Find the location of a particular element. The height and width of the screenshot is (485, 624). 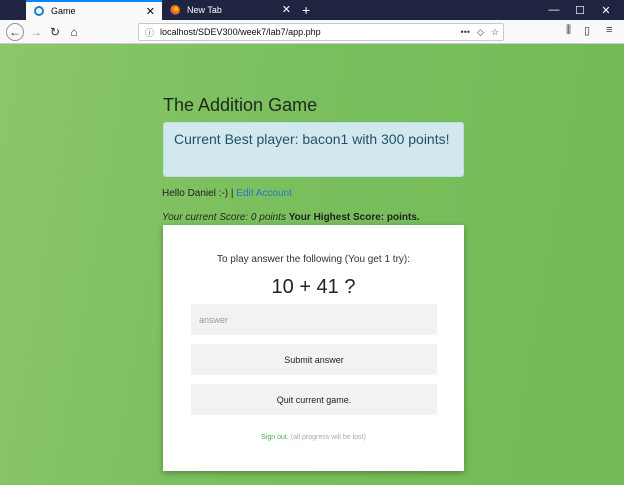

back-arrow-icon: ← is located at coordinates (15, 32).